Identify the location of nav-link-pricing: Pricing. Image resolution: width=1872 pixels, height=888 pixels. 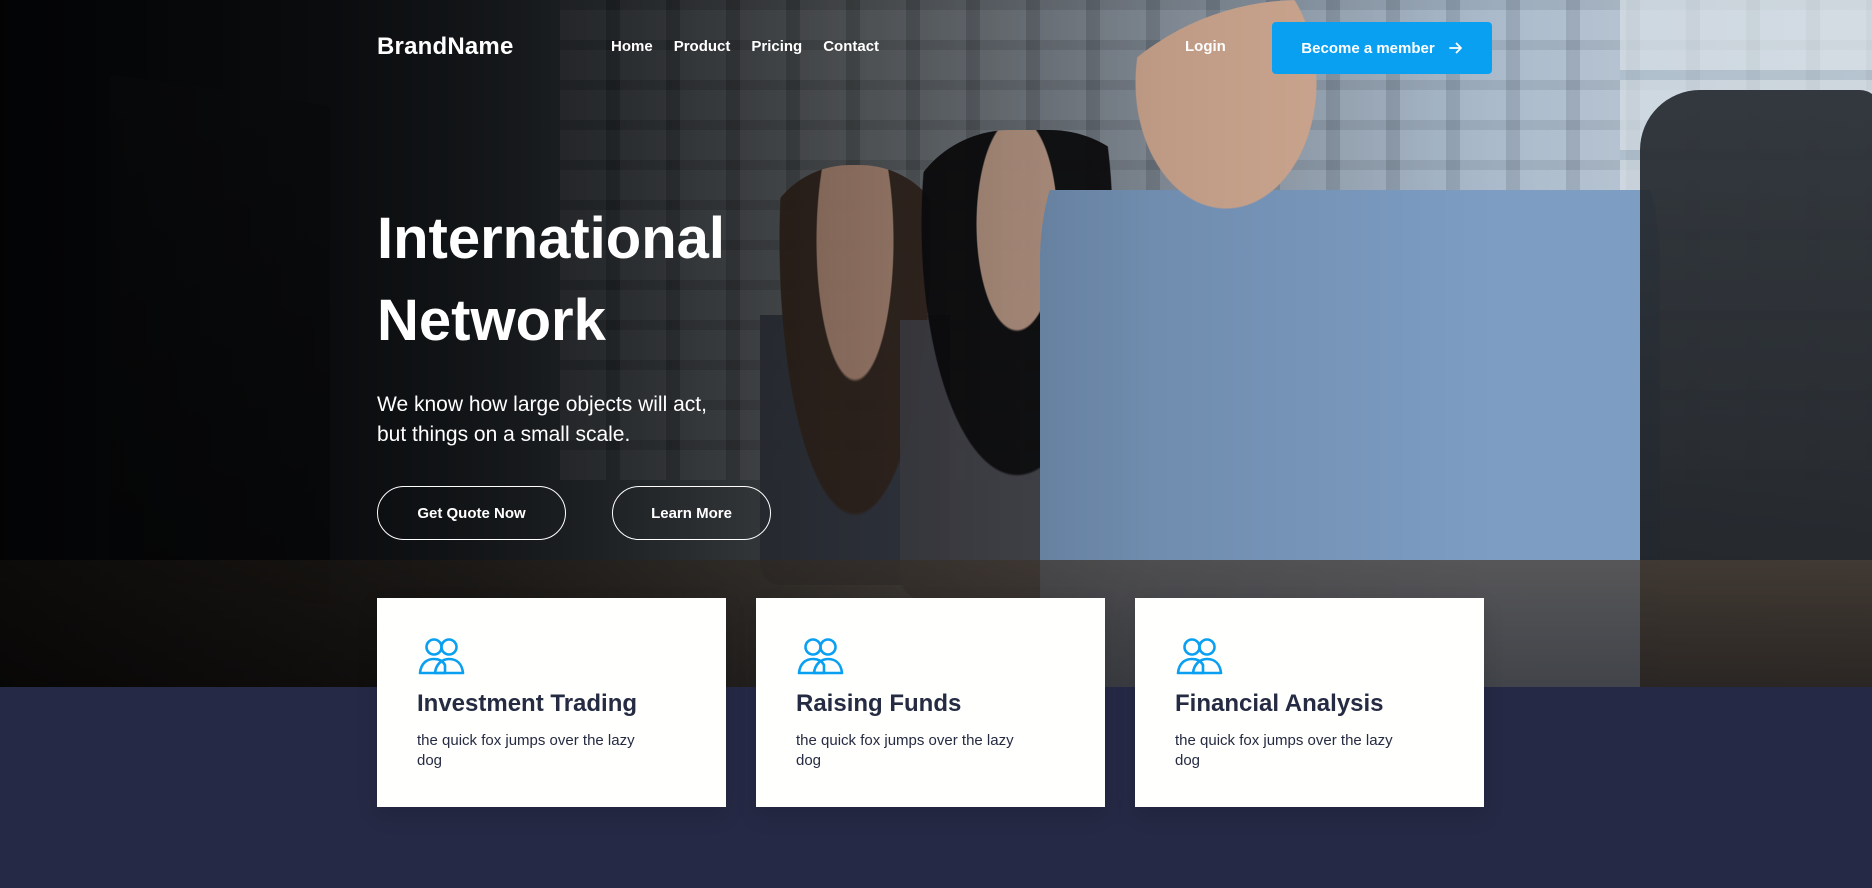
(776, 46).